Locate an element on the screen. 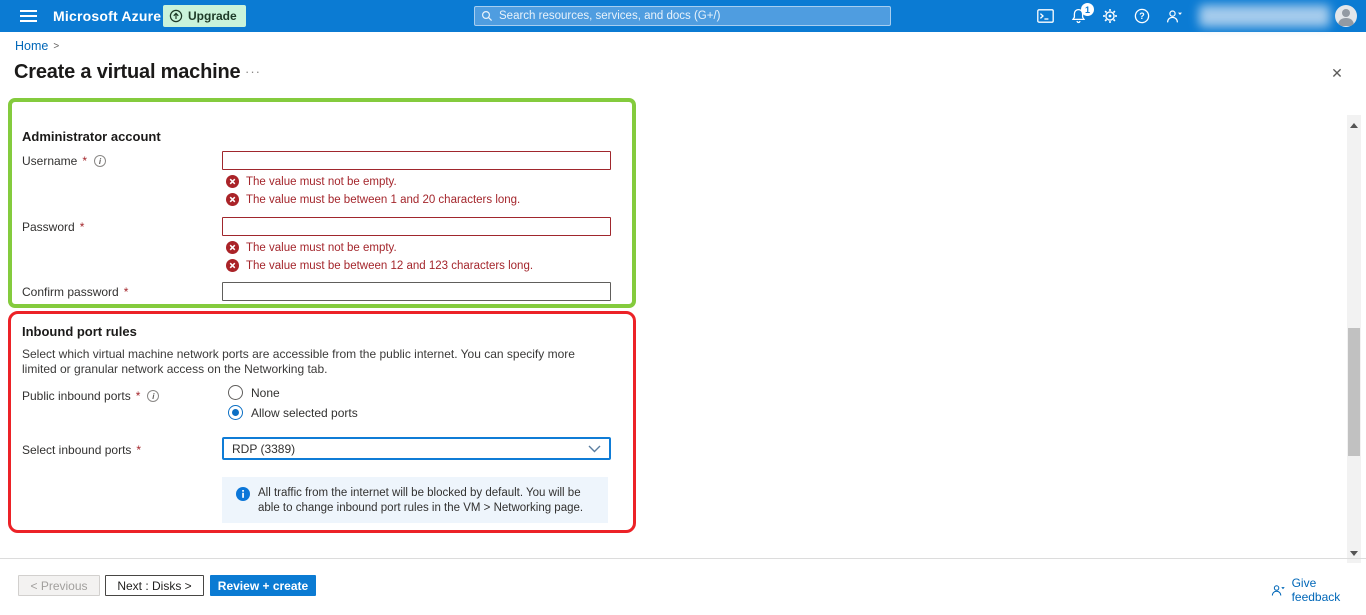 The image size is (1366, 615). breadcrumb-home-link: Home is located at coordinates (31, 46).